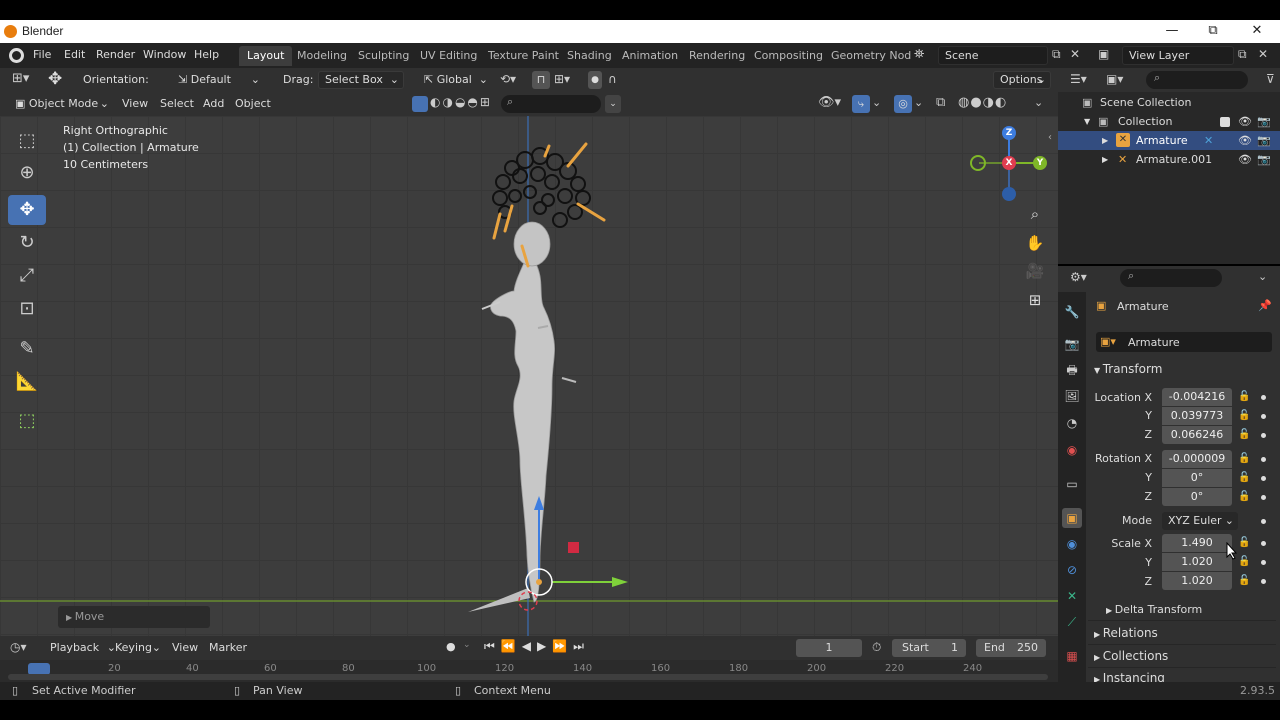 Image resolution: width=1280 pixels, height=720 pixels. What do you see at coordinates (177, 103) in the screenshot?
I see `menu-select: Select` at bounding box center [177, 103].